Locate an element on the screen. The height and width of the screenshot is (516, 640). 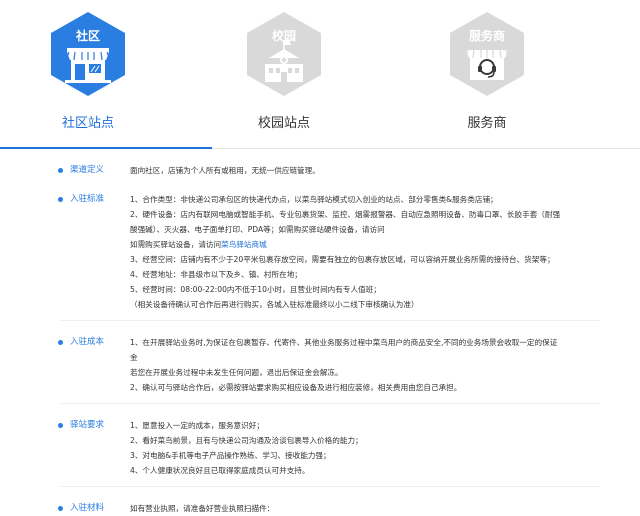
service-provider-badge-title: 服务商 is located at coordinates (486, 36).